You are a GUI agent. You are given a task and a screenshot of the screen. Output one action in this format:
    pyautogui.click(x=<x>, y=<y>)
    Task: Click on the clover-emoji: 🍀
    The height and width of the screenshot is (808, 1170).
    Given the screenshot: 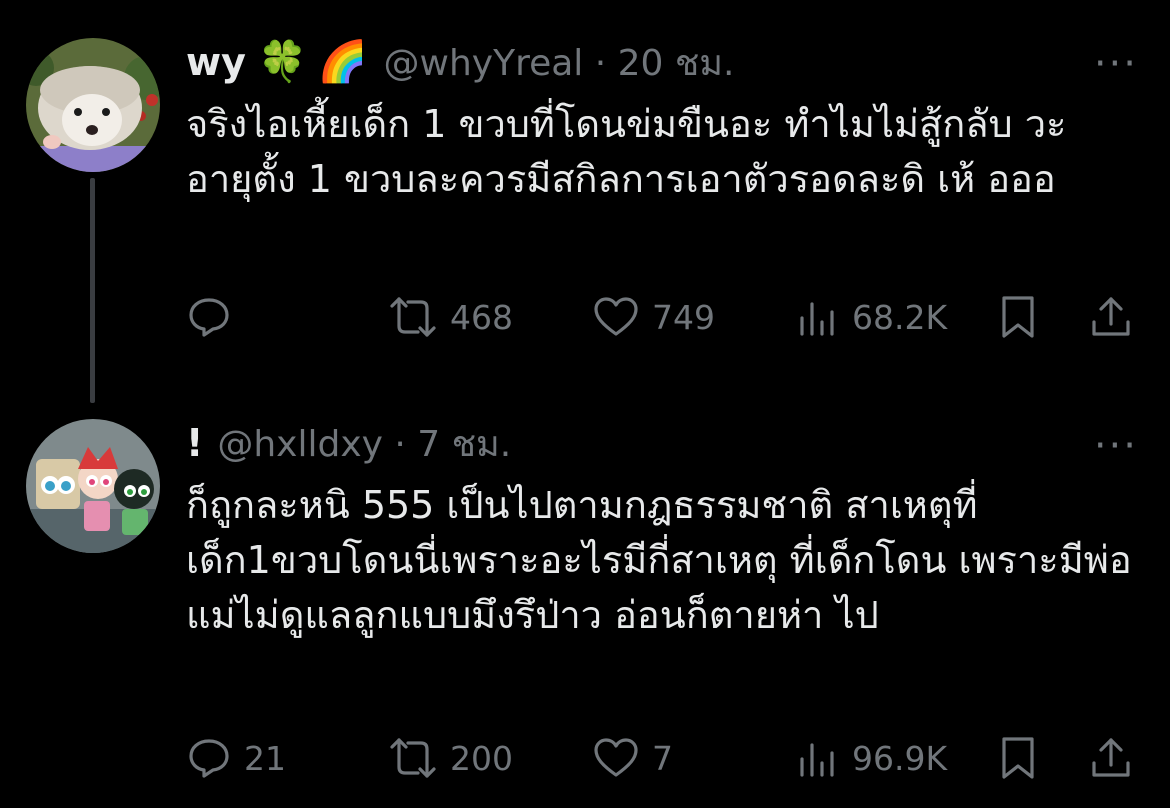 What is the action you would take?
    pyautogui.click(x=282, y=62)
    